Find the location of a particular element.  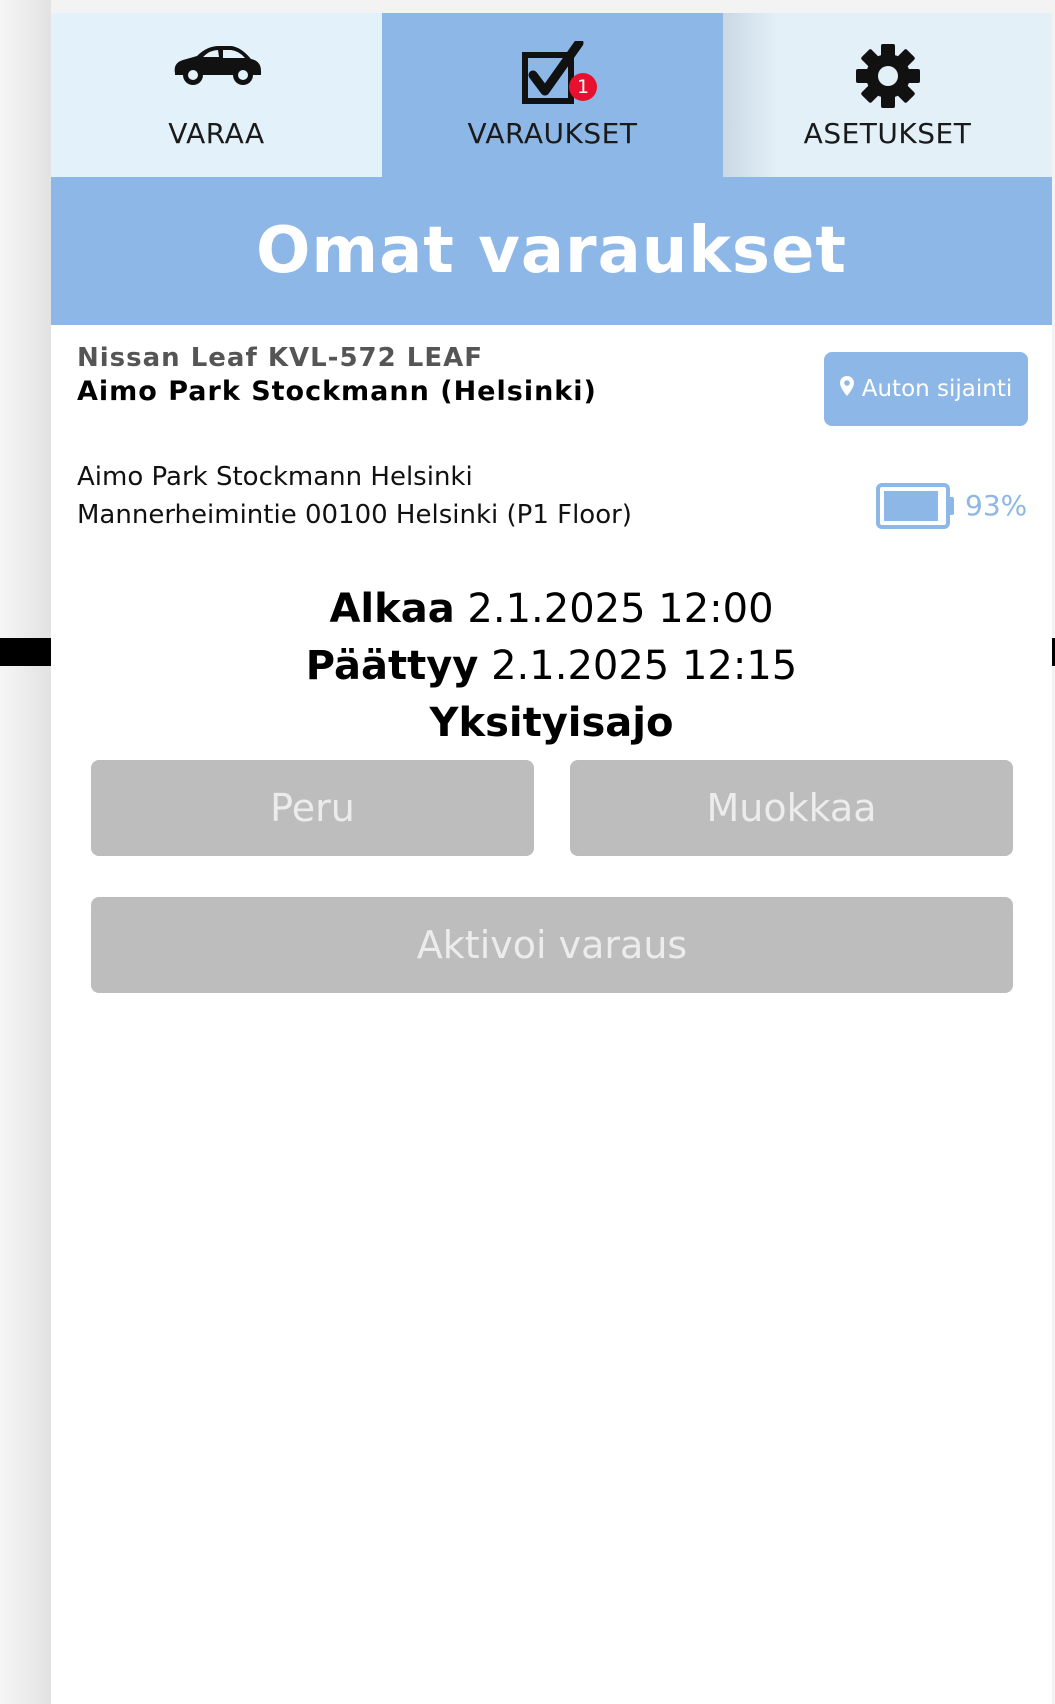

tab-asetukset: ASETUKSET is located at coordinates (887, 95).